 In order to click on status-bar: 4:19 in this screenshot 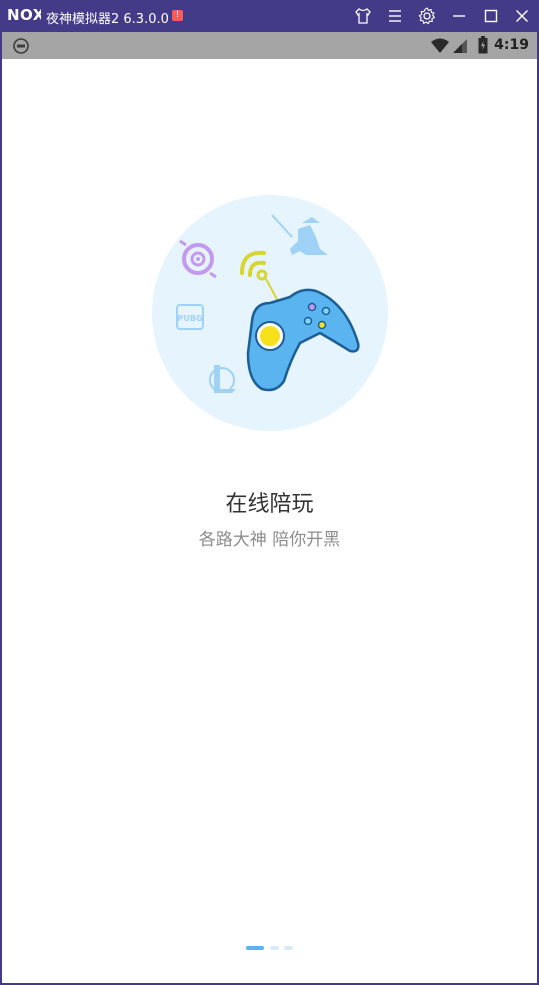, I will do `click(269, 45)`.